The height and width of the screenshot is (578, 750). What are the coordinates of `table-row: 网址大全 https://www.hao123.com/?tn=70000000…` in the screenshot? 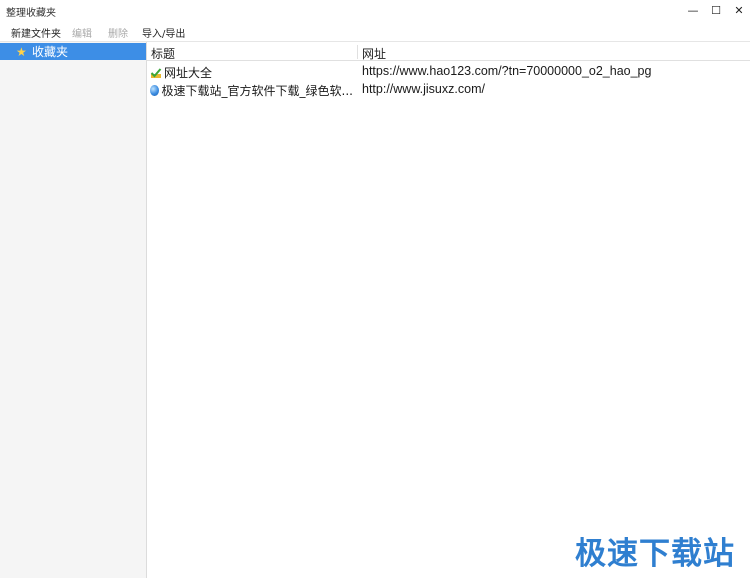 It's located at (448, 71).